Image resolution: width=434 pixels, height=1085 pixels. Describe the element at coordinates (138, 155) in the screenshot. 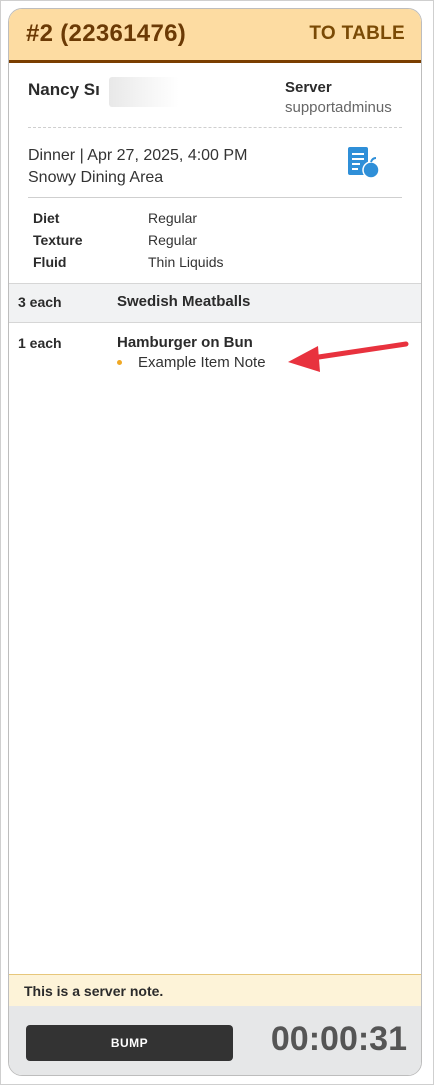

I see `meal-info: Dinner | Apr 27, 2025, 4:00 PM` at that location.